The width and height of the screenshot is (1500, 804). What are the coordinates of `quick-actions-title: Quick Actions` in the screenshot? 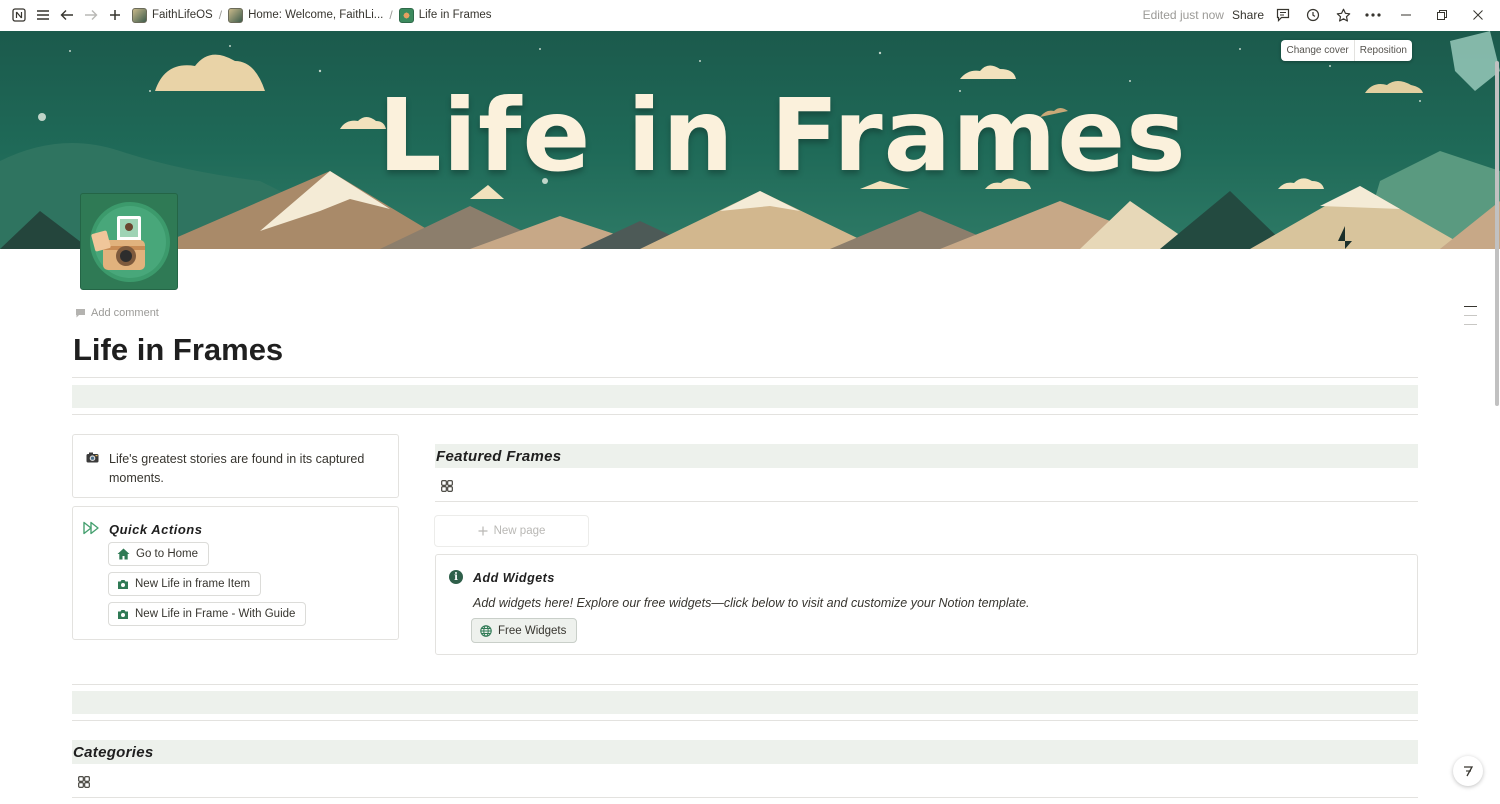 It's located at (156, 529).